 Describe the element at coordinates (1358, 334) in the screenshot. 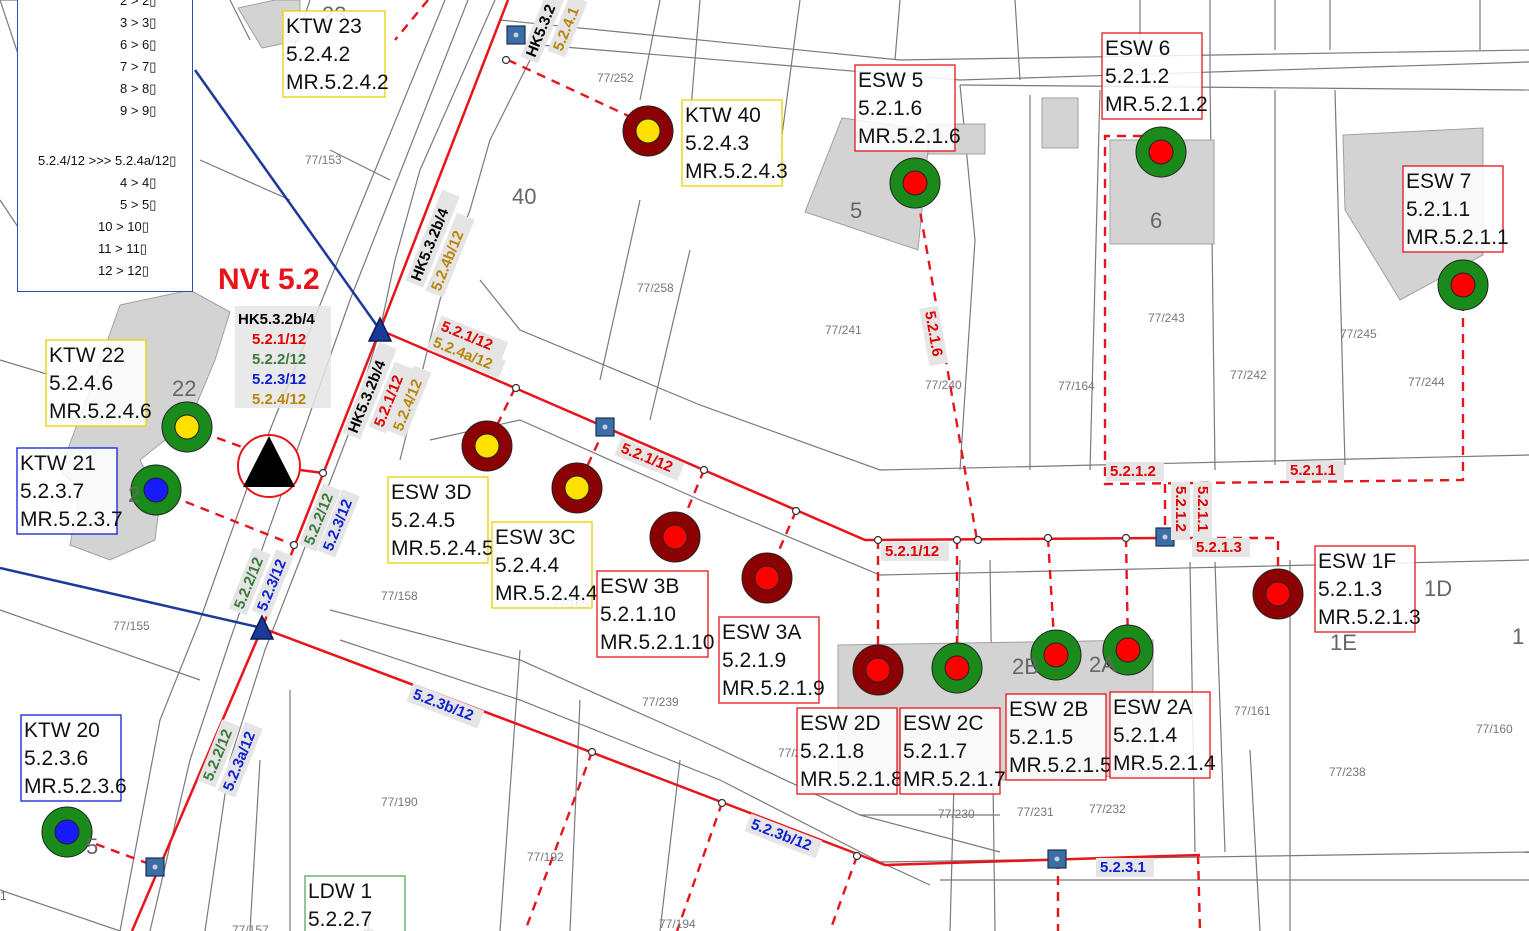

I see `parcel-id: 77/245` at that location.